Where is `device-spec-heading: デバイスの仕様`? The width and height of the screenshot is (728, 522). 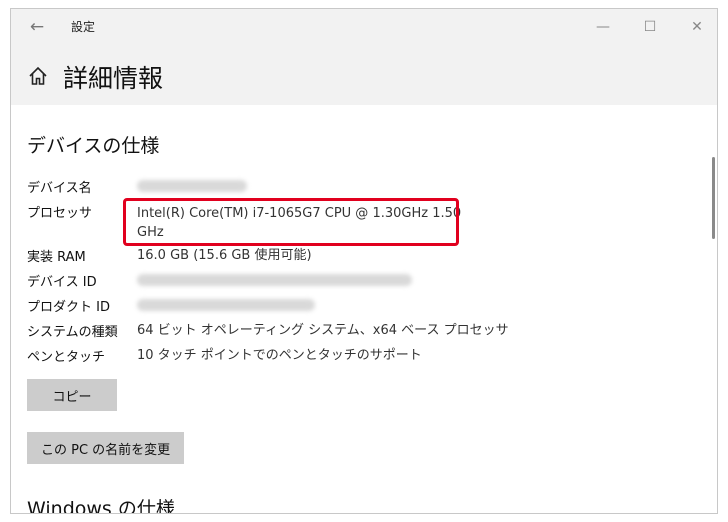
device-spec-heading: デバイスの仕様 is located at coordinates (93, 146).